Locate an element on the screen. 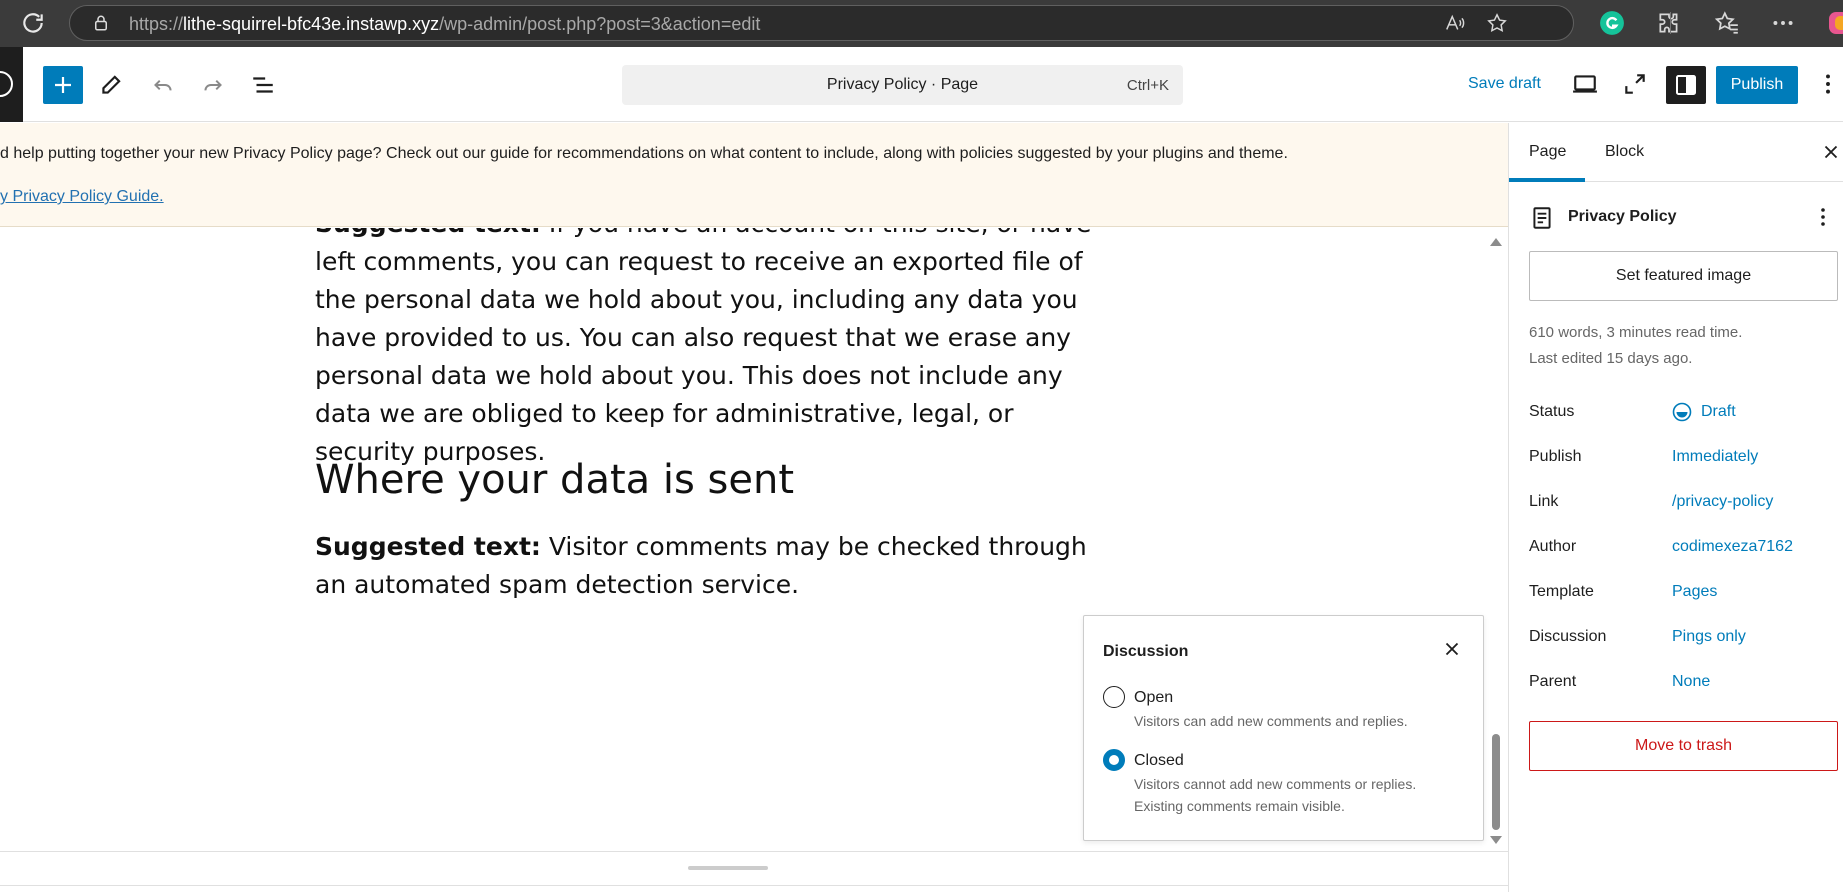  add-block-button is located at coordinates (63, 85).